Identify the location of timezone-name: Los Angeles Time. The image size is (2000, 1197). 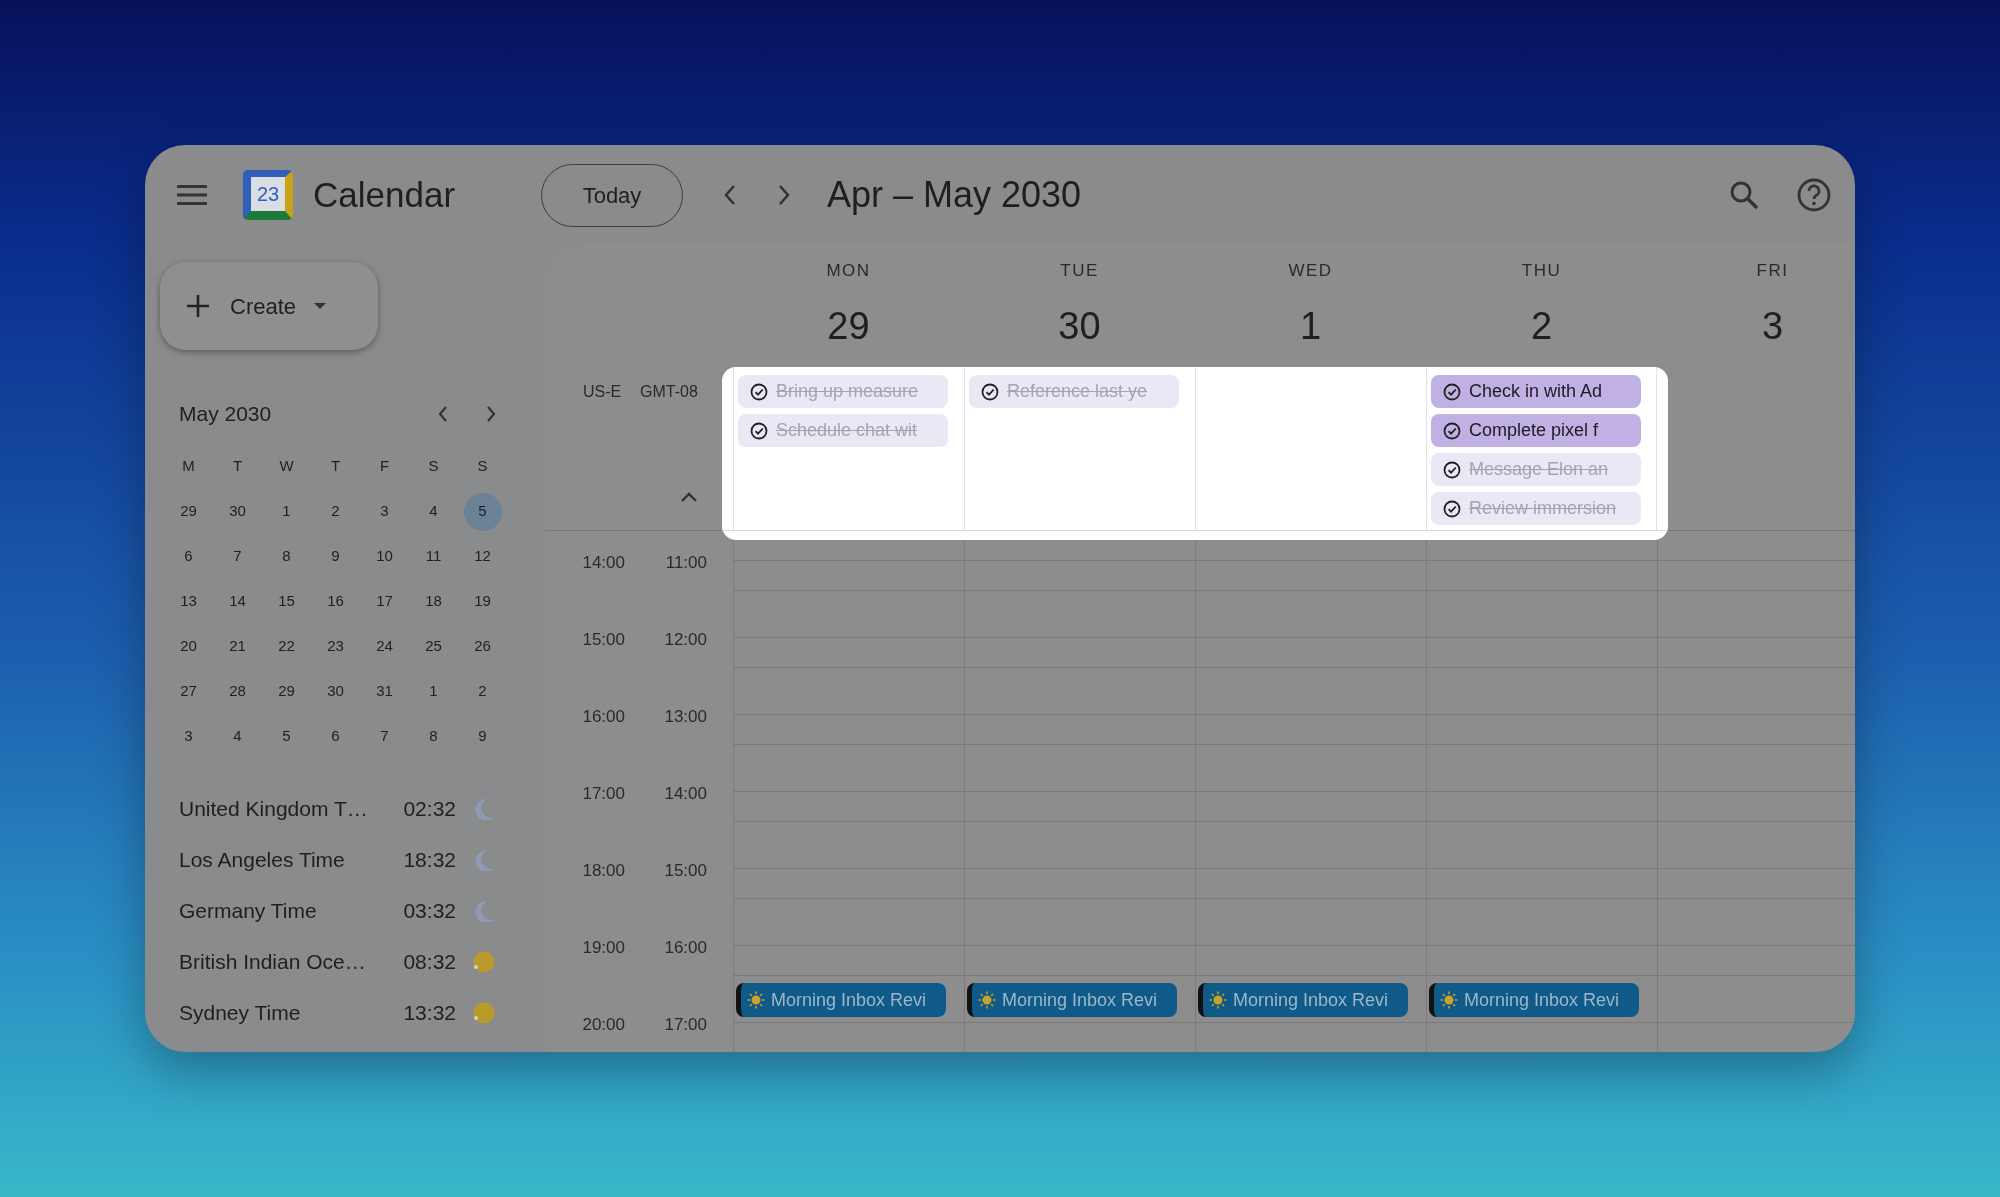
(262, 859).